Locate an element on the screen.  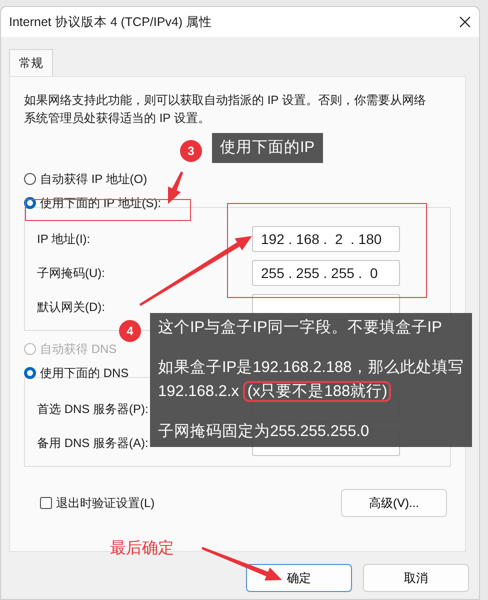
checkbox-label: 退出时验证设置(L) is located at coordinates (105, 503).